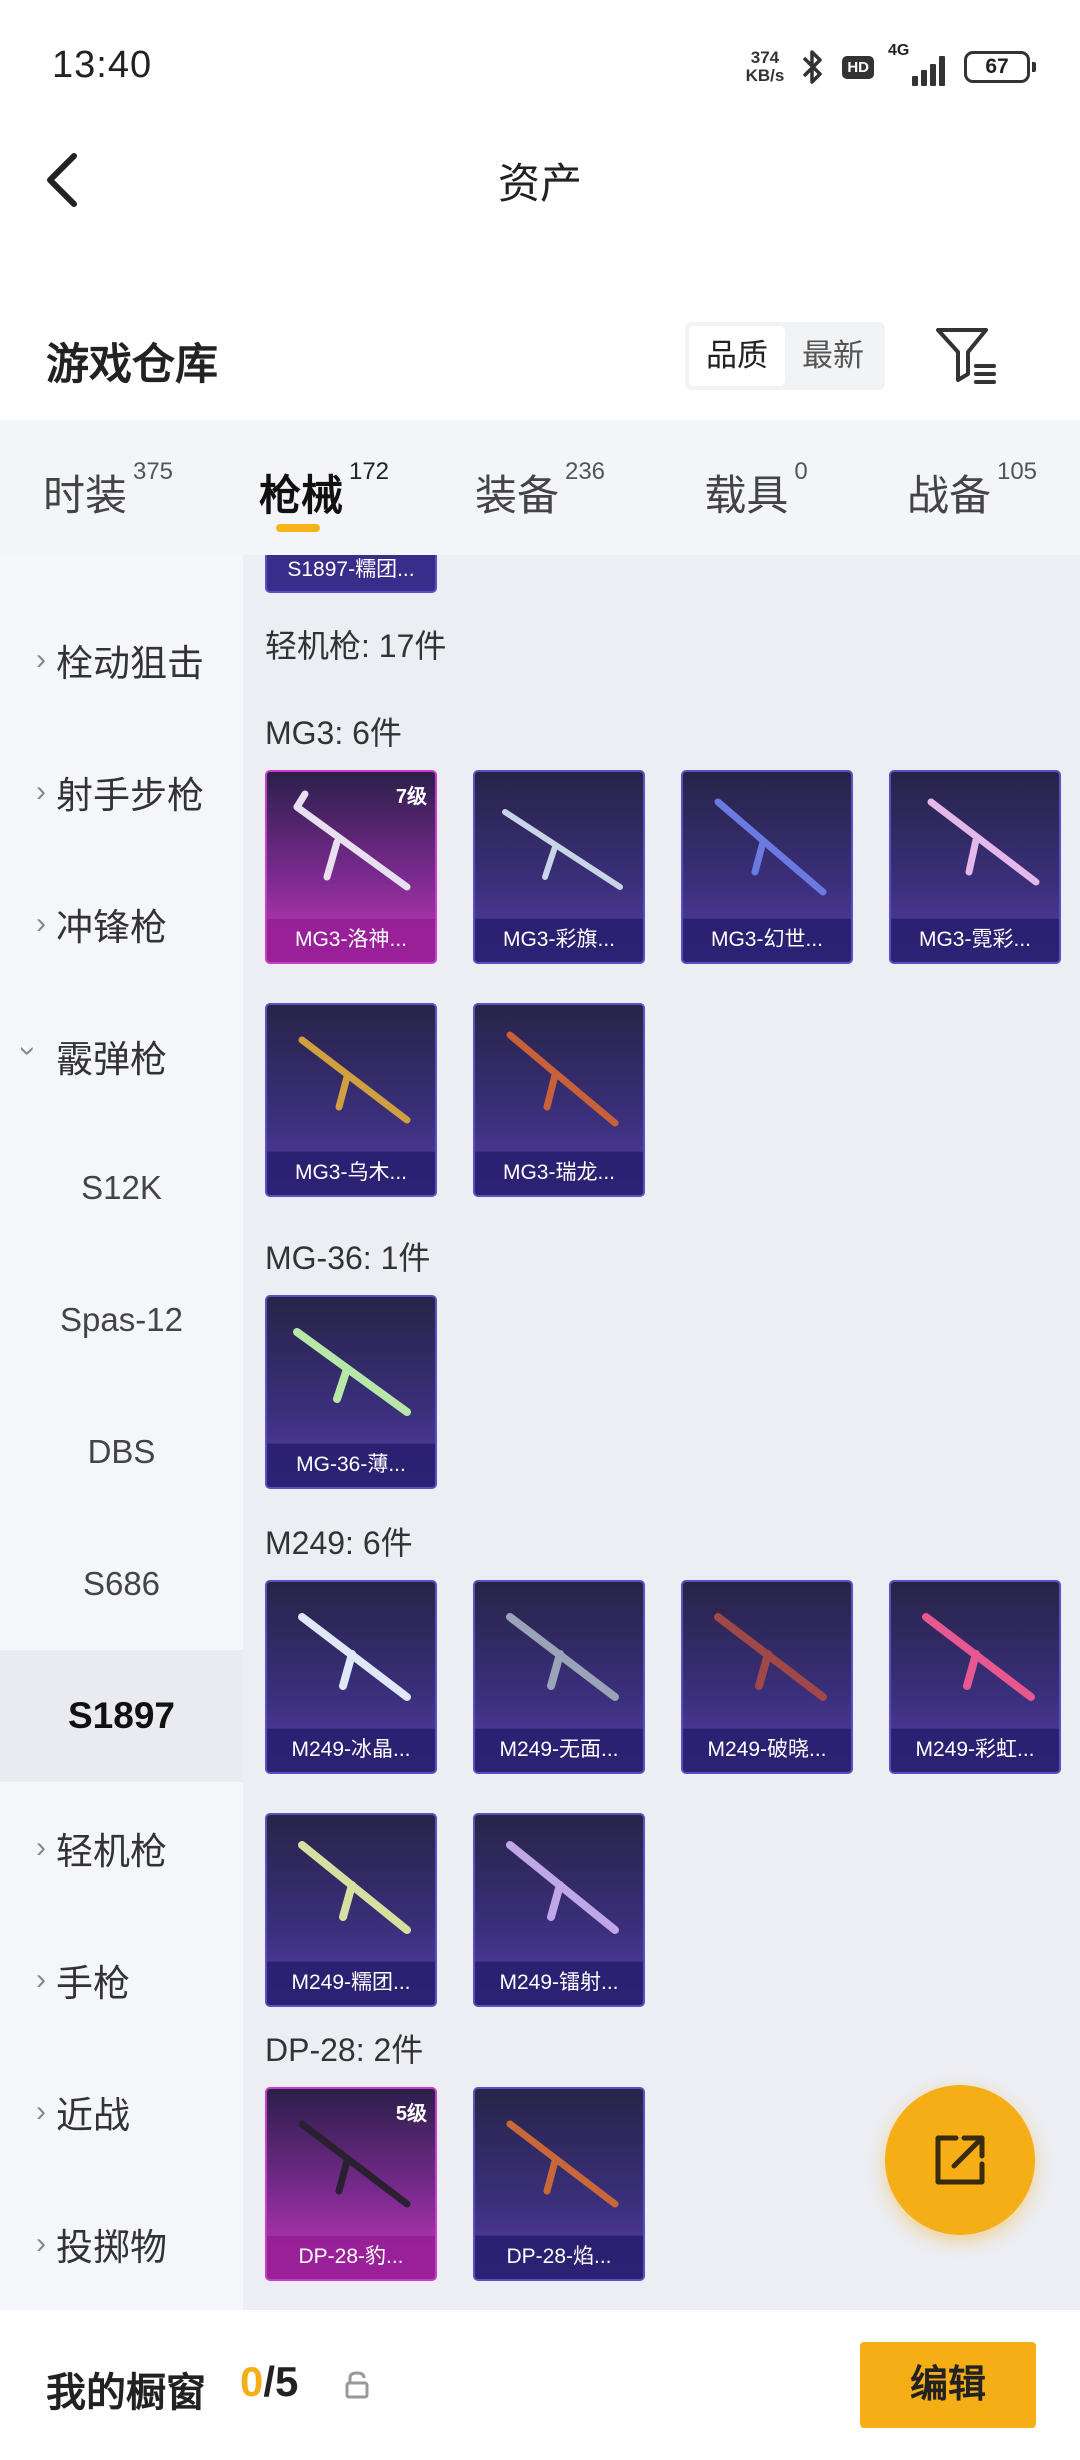  What do you see at coordinates (300, 495) in the screenshot?
I see `tab-label: 枪械` at bounding box center [300, 495].